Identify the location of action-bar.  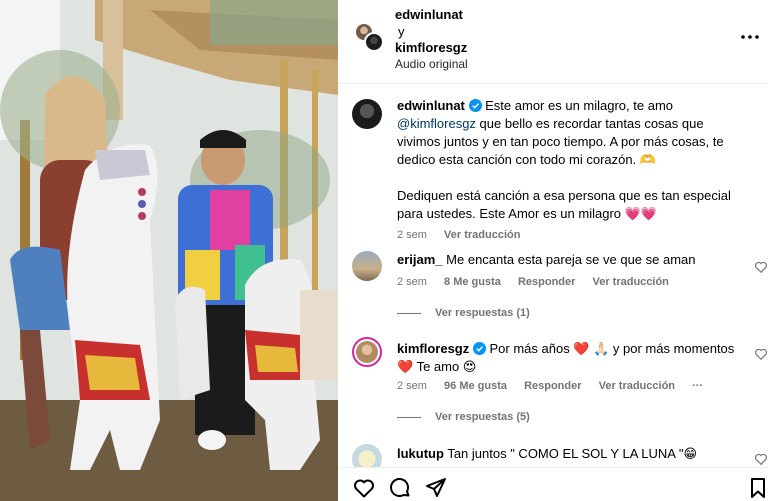
(553, 484).